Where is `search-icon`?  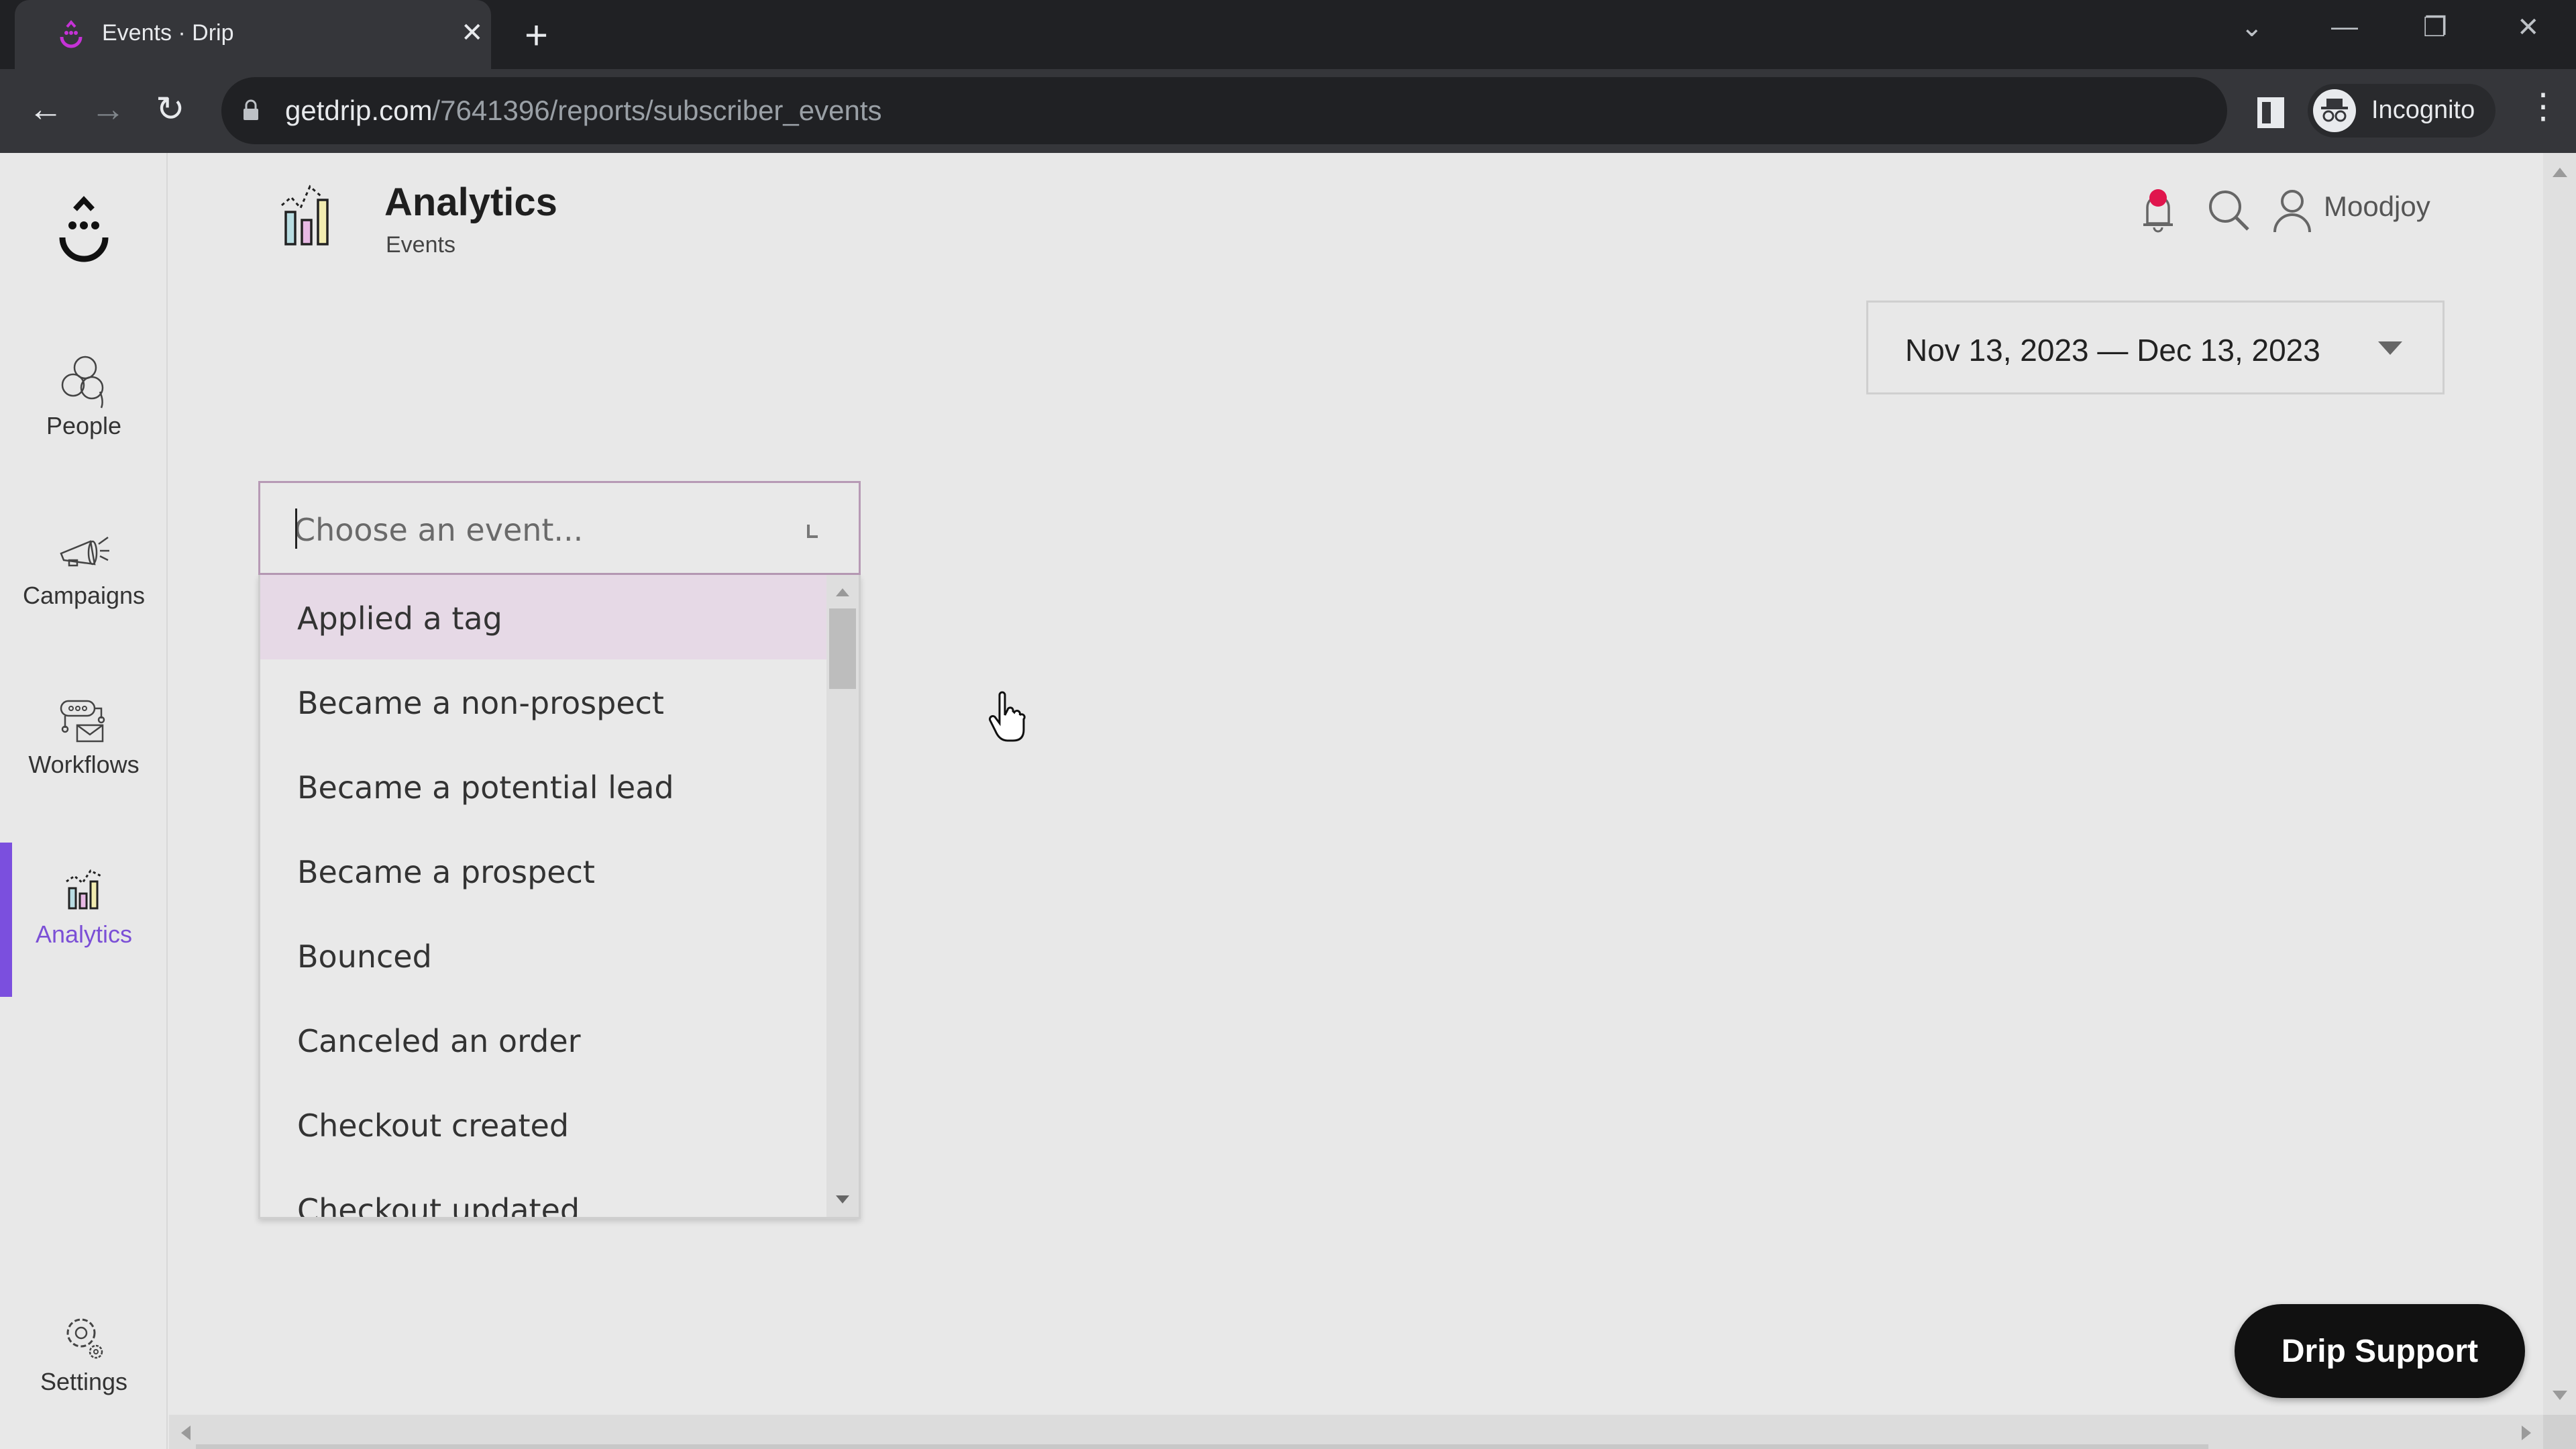
search-icon is located at coordinates (2228, 209).